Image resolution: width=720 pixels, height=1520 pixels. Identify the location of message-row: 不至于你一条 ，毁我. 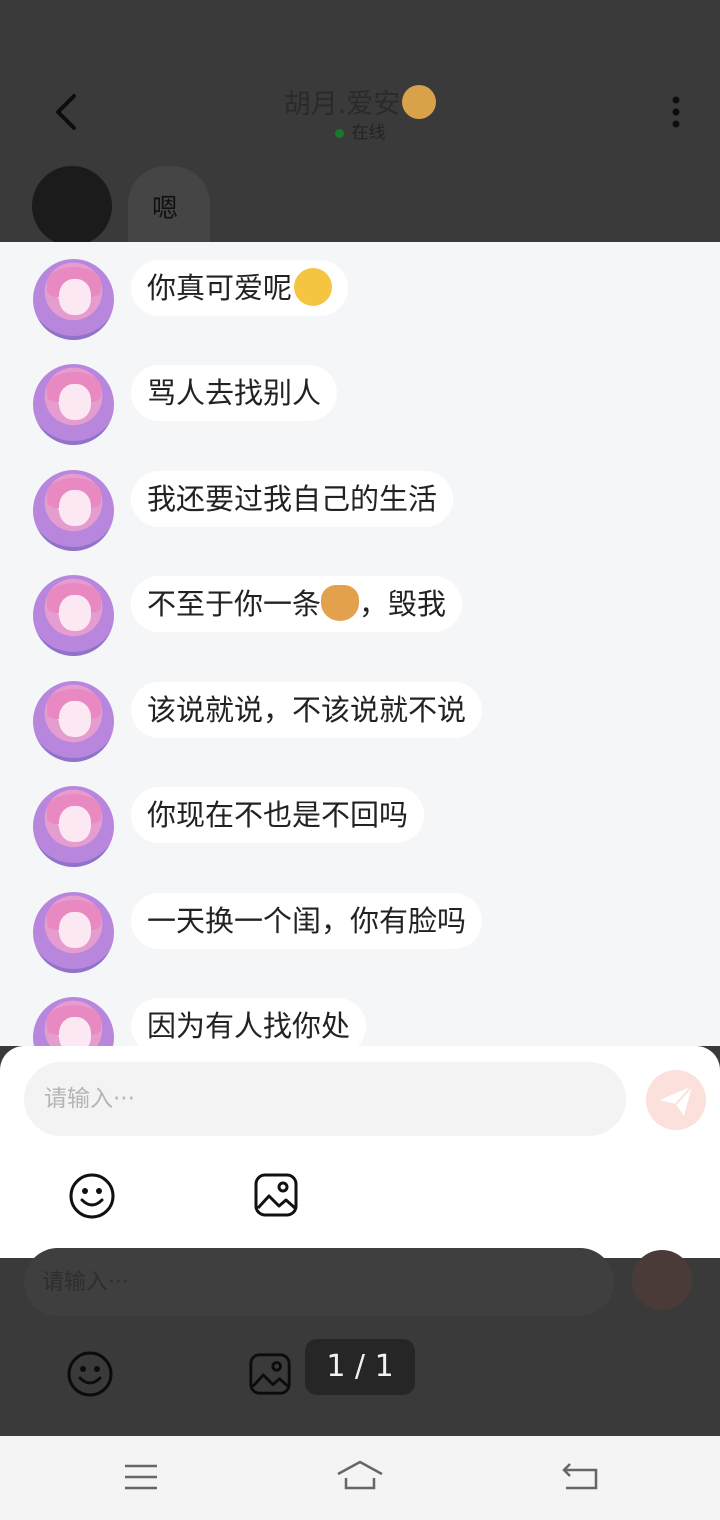
(360, 607).